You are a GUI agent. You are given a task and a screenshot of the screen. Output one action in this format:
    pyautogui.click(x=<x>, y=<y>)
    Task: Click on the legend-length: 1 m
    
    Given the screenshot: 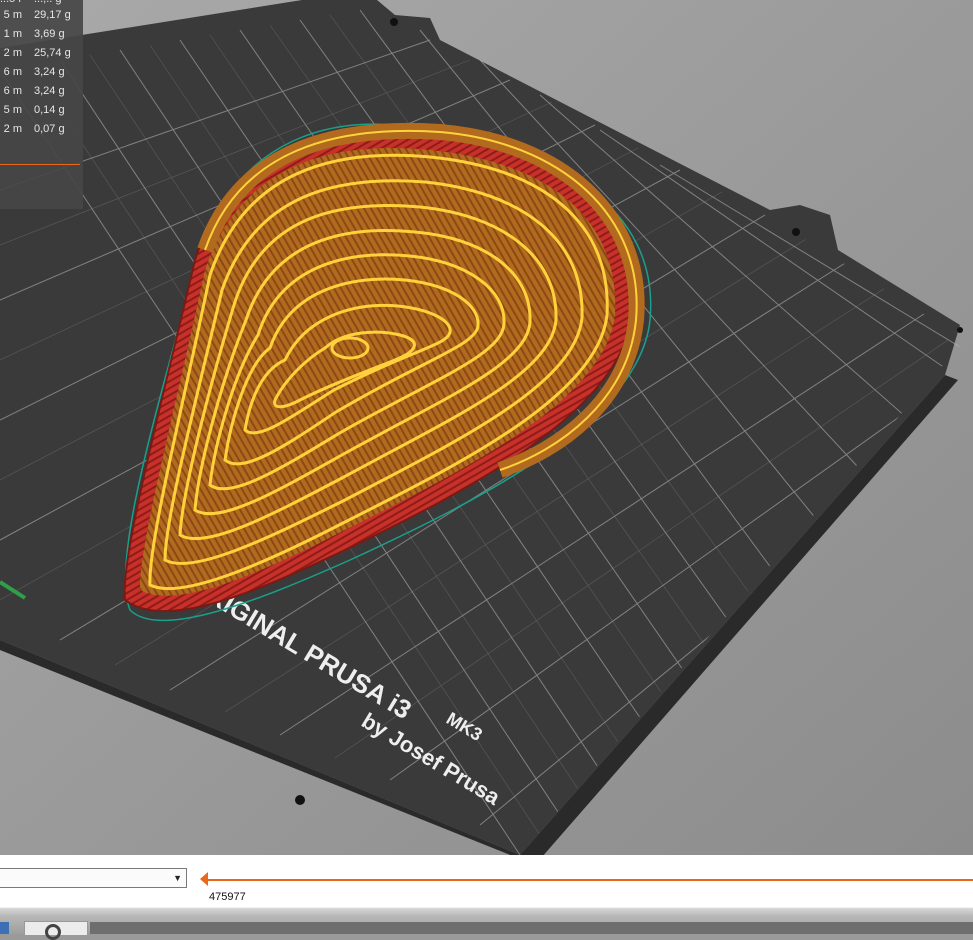 What is the action you would take?
    pyautogui.click(x=12, y=34)
    